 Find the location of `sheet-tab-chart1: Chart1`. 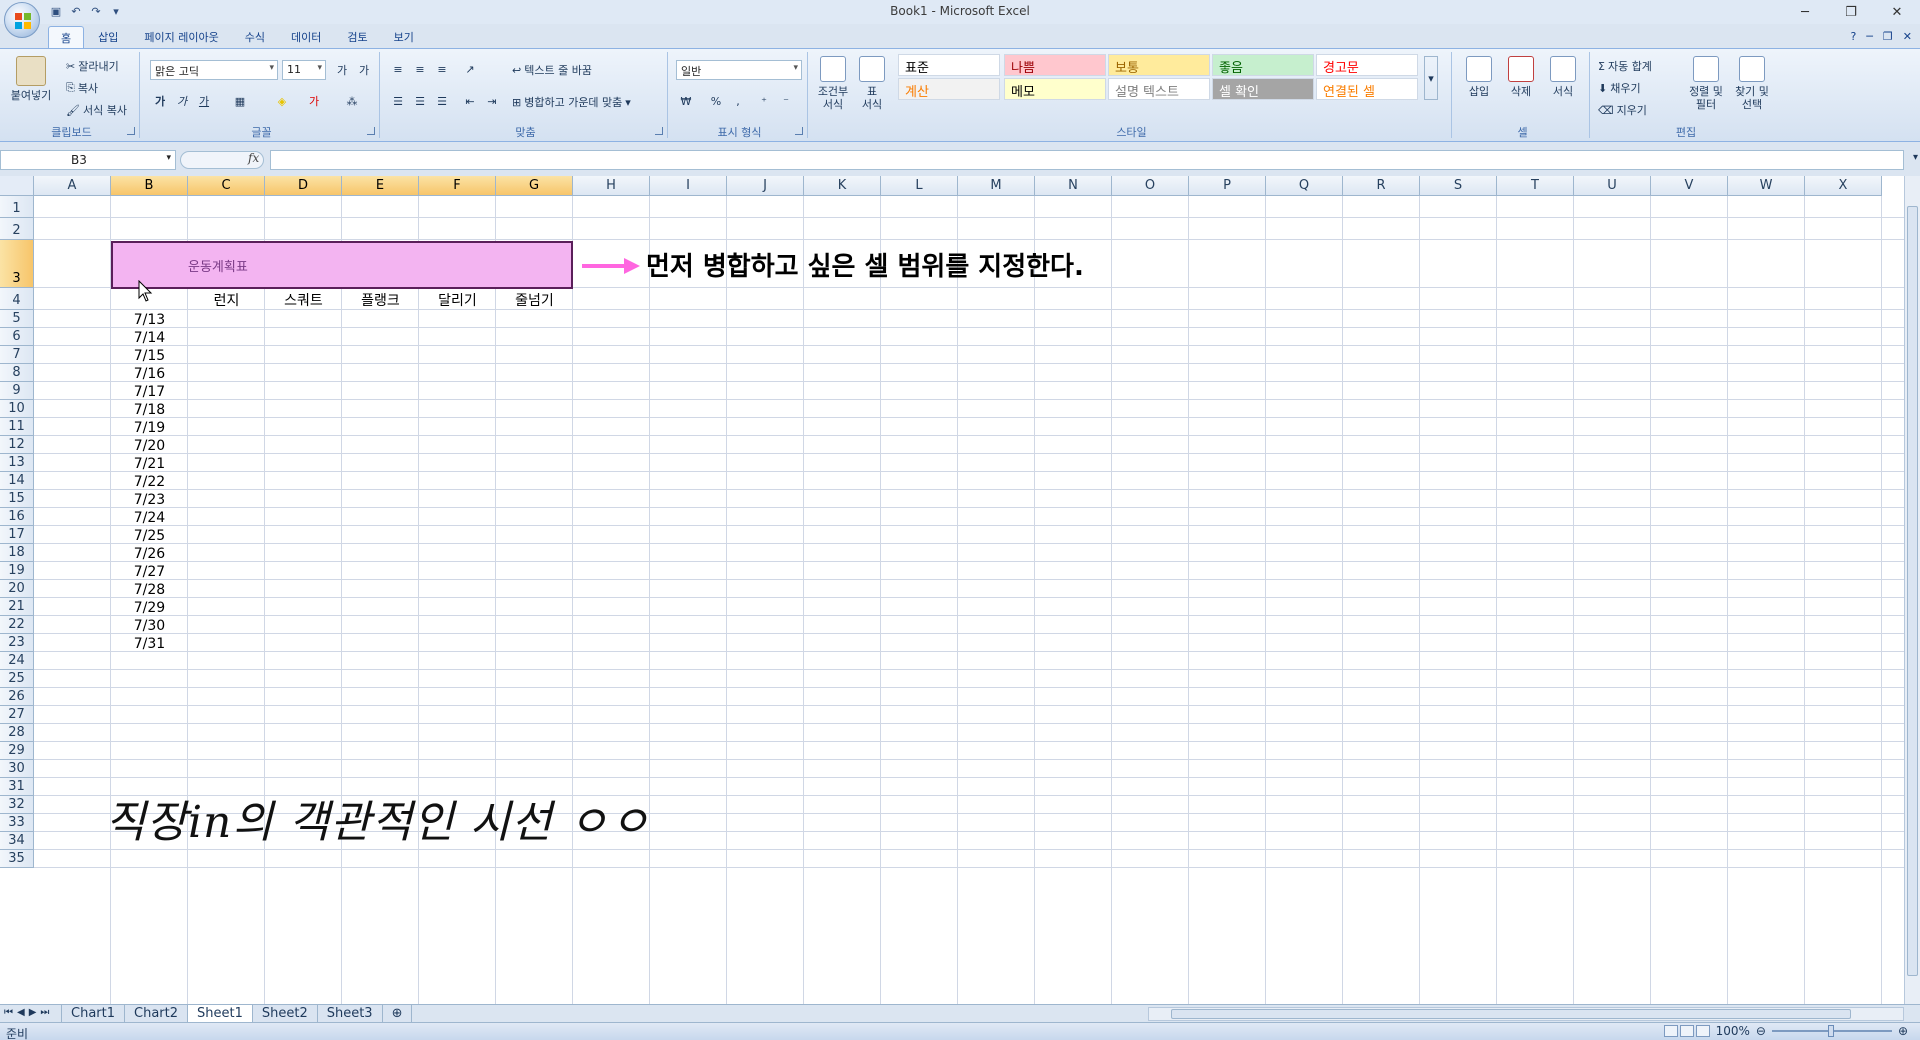

sheet-tab-chart1: Chart1 is located at coordinates (93, 1014).